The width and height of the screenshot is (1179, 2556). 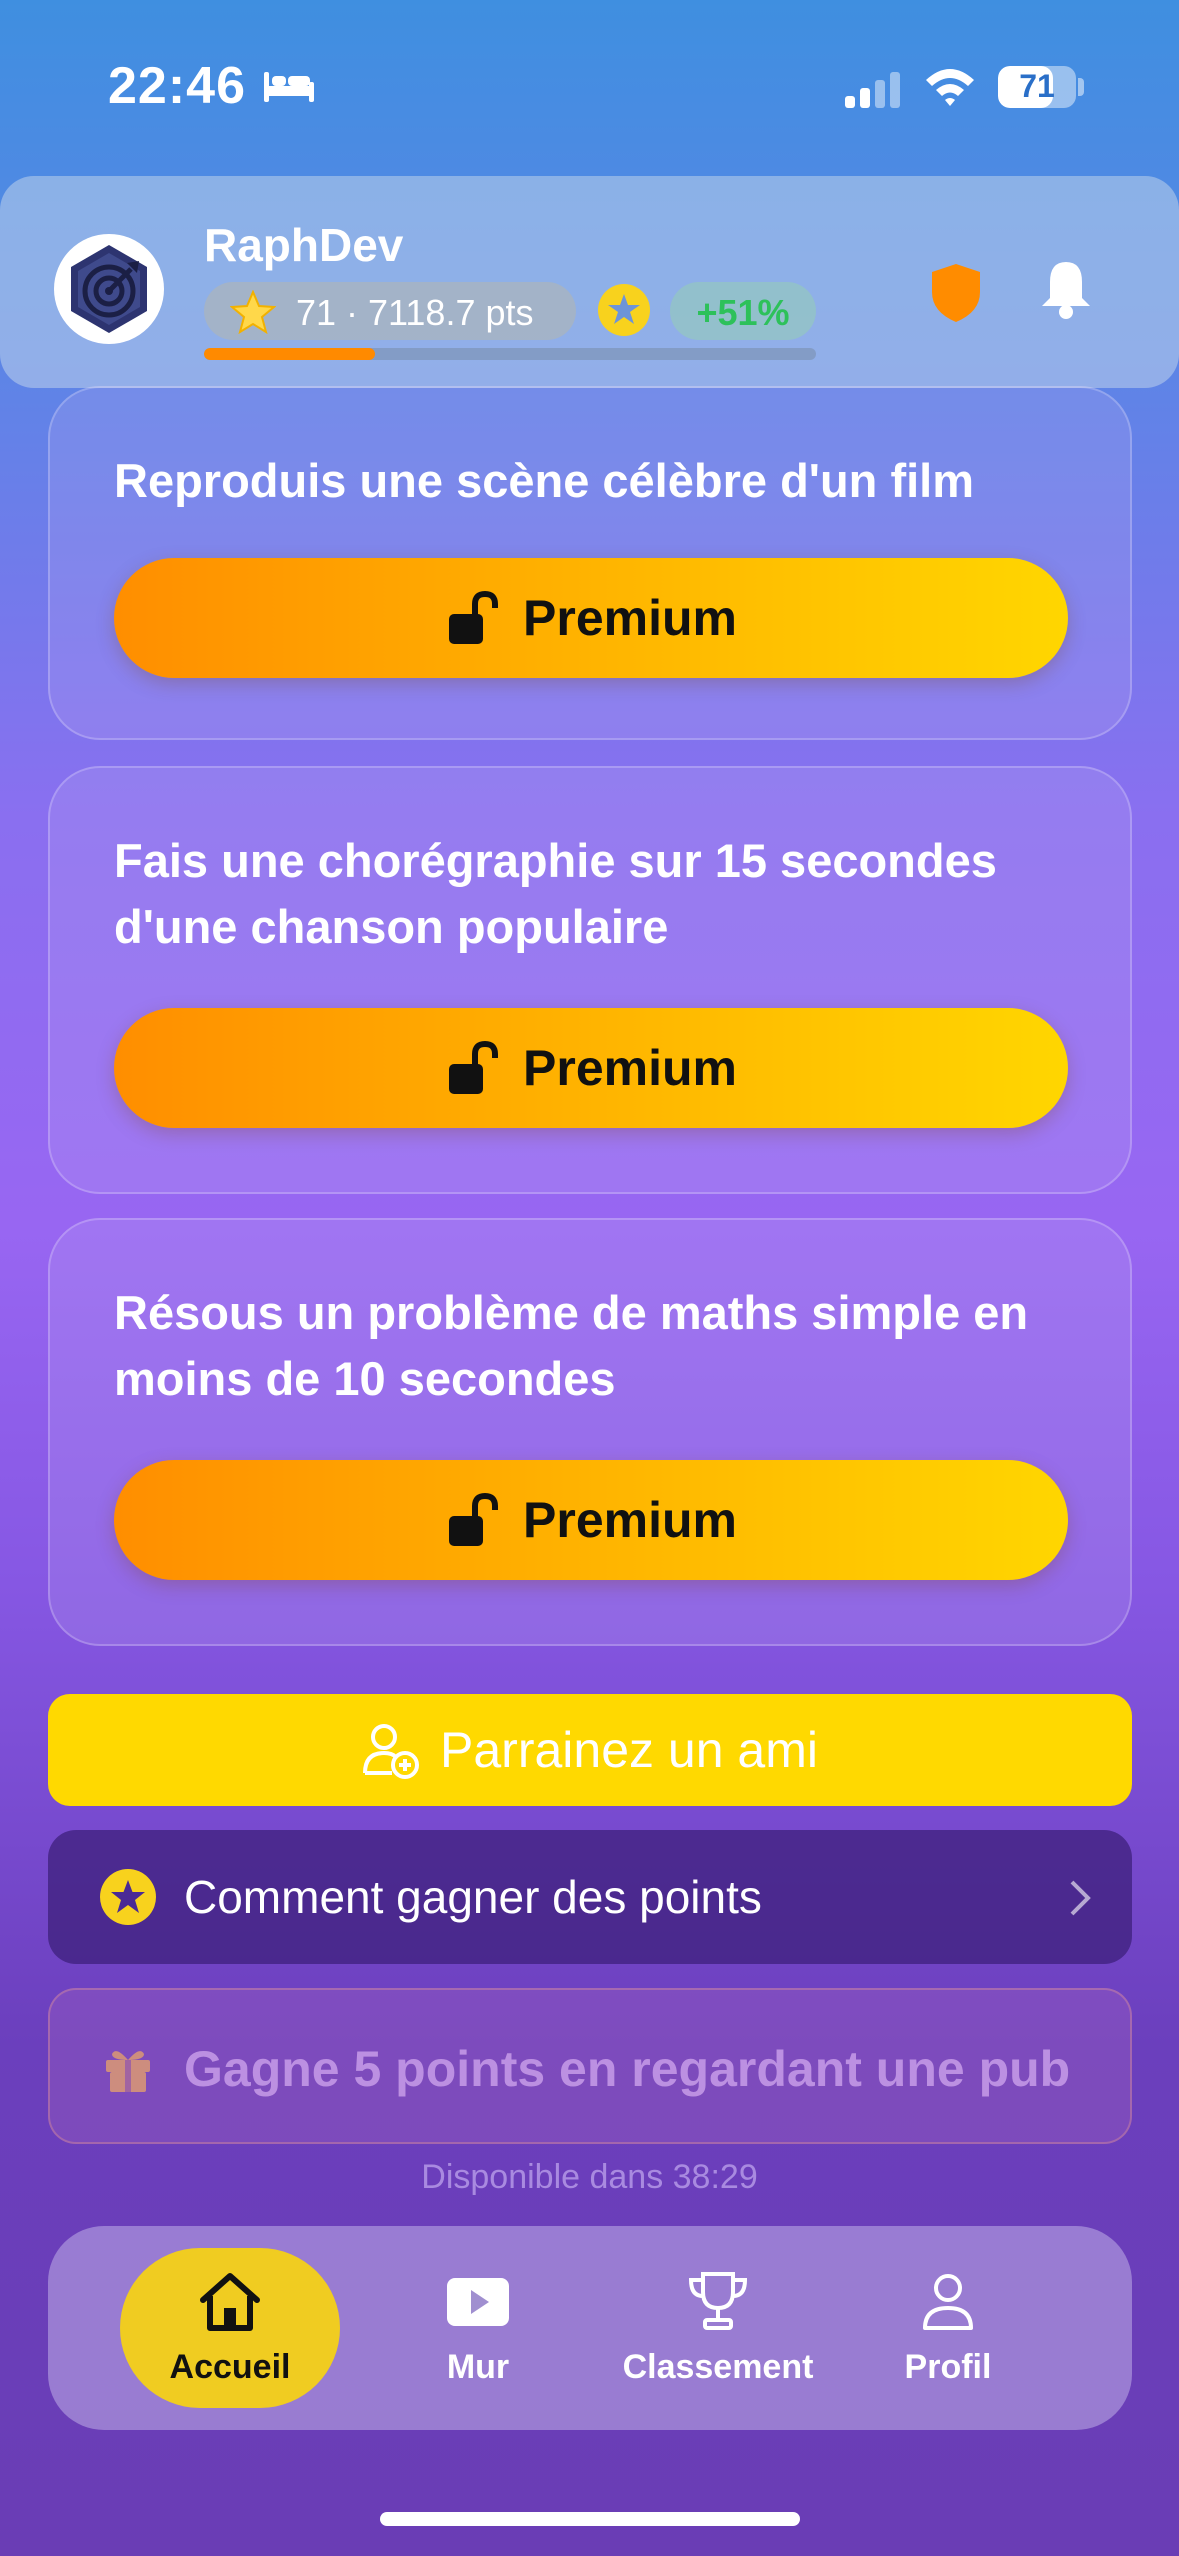 What do you see at coordinates (478, 2328) in the screenshot?
I see `tab-mur: Mur` at bounding box center [478, 2328].